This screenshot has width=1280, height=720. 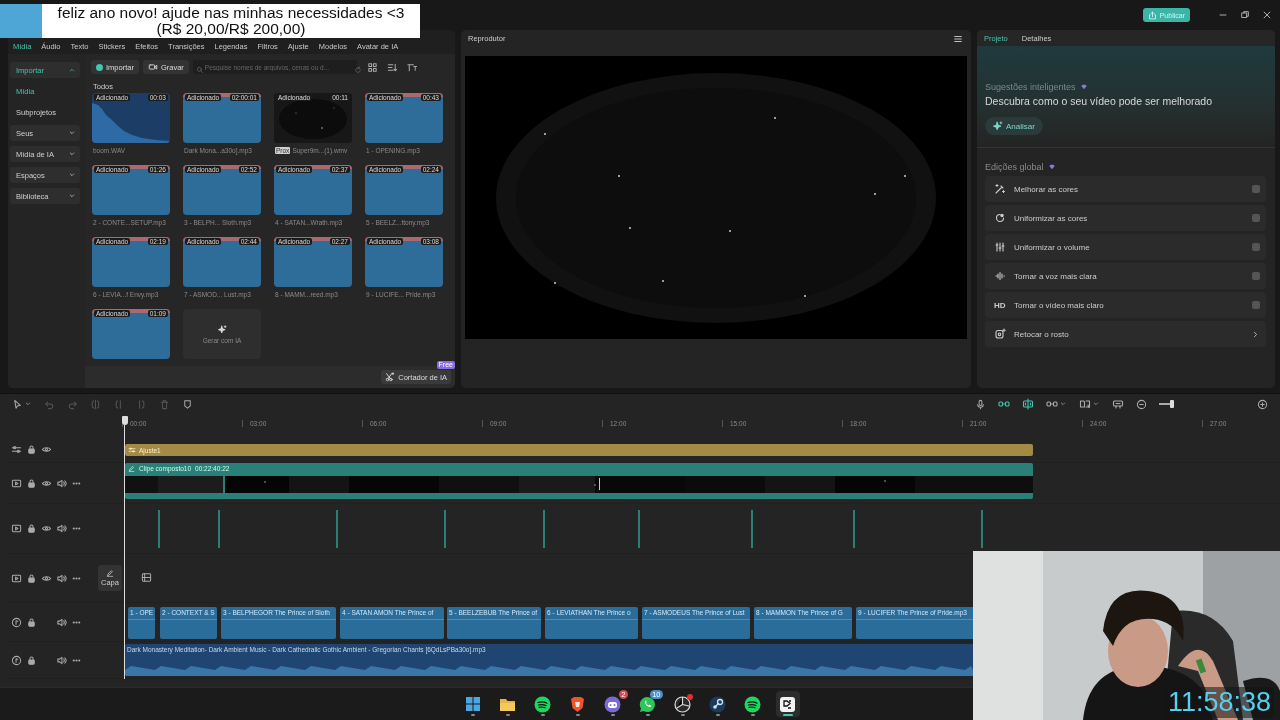 What do you see at coordinates (1125, 218) in the screenshot?
I see `edit-option: Uniformizar as cores` at bounding box center [1125, 218].